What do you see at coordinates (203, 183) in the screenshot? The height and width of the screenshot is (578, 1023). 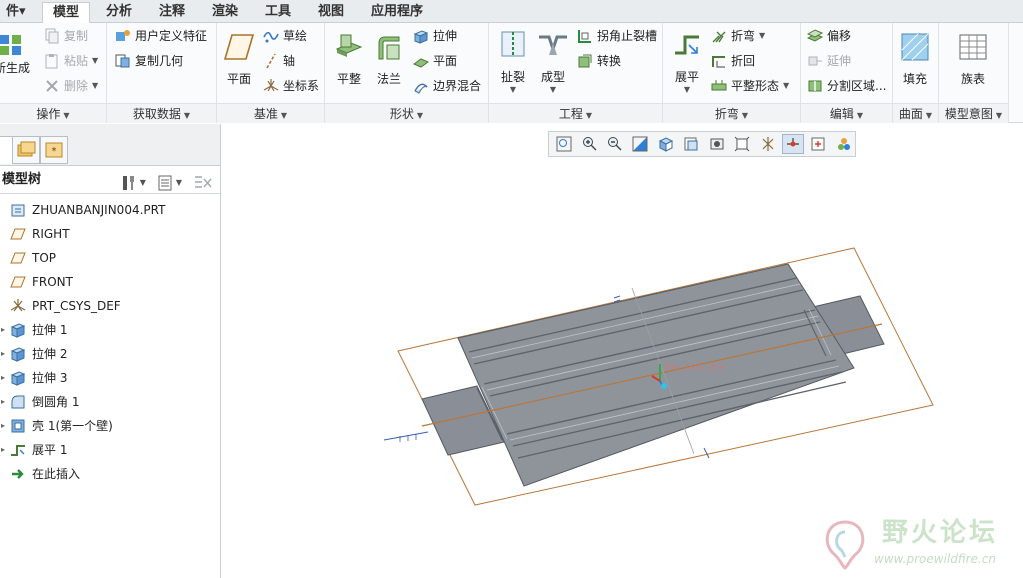 I see `tree-filter-icon` at bounding box center [203, 183].